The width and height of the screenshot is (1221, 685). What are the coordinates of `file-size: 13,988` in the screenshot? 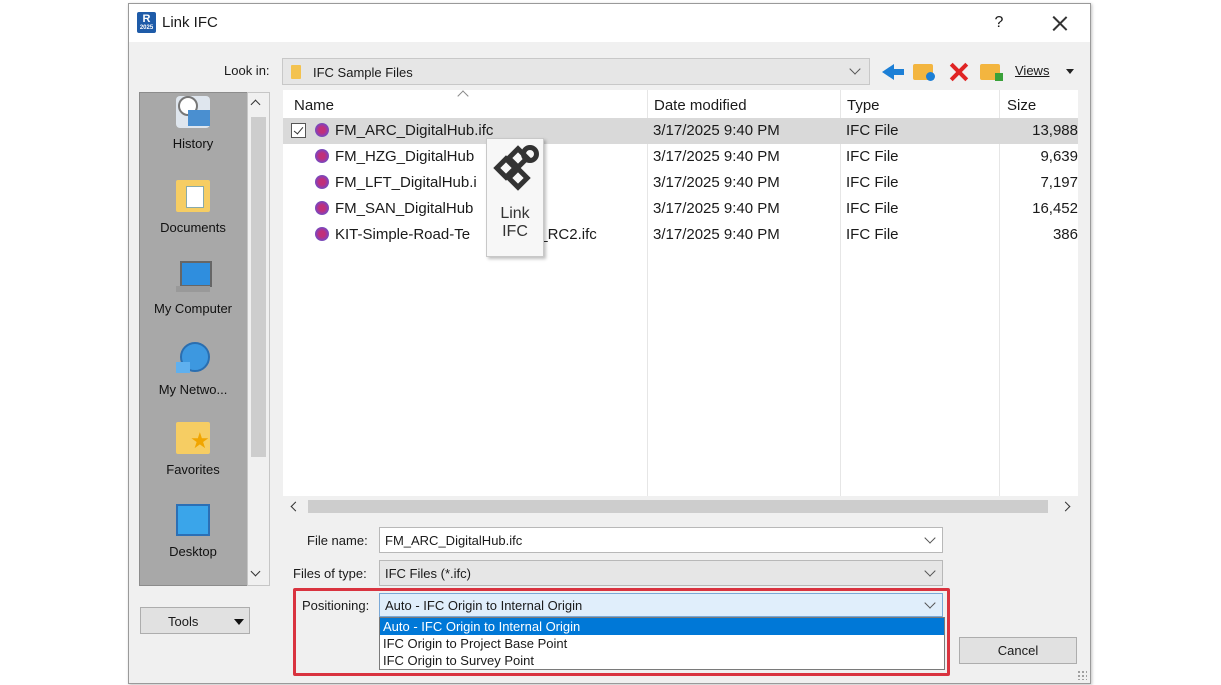 It's located at (1055, 130).